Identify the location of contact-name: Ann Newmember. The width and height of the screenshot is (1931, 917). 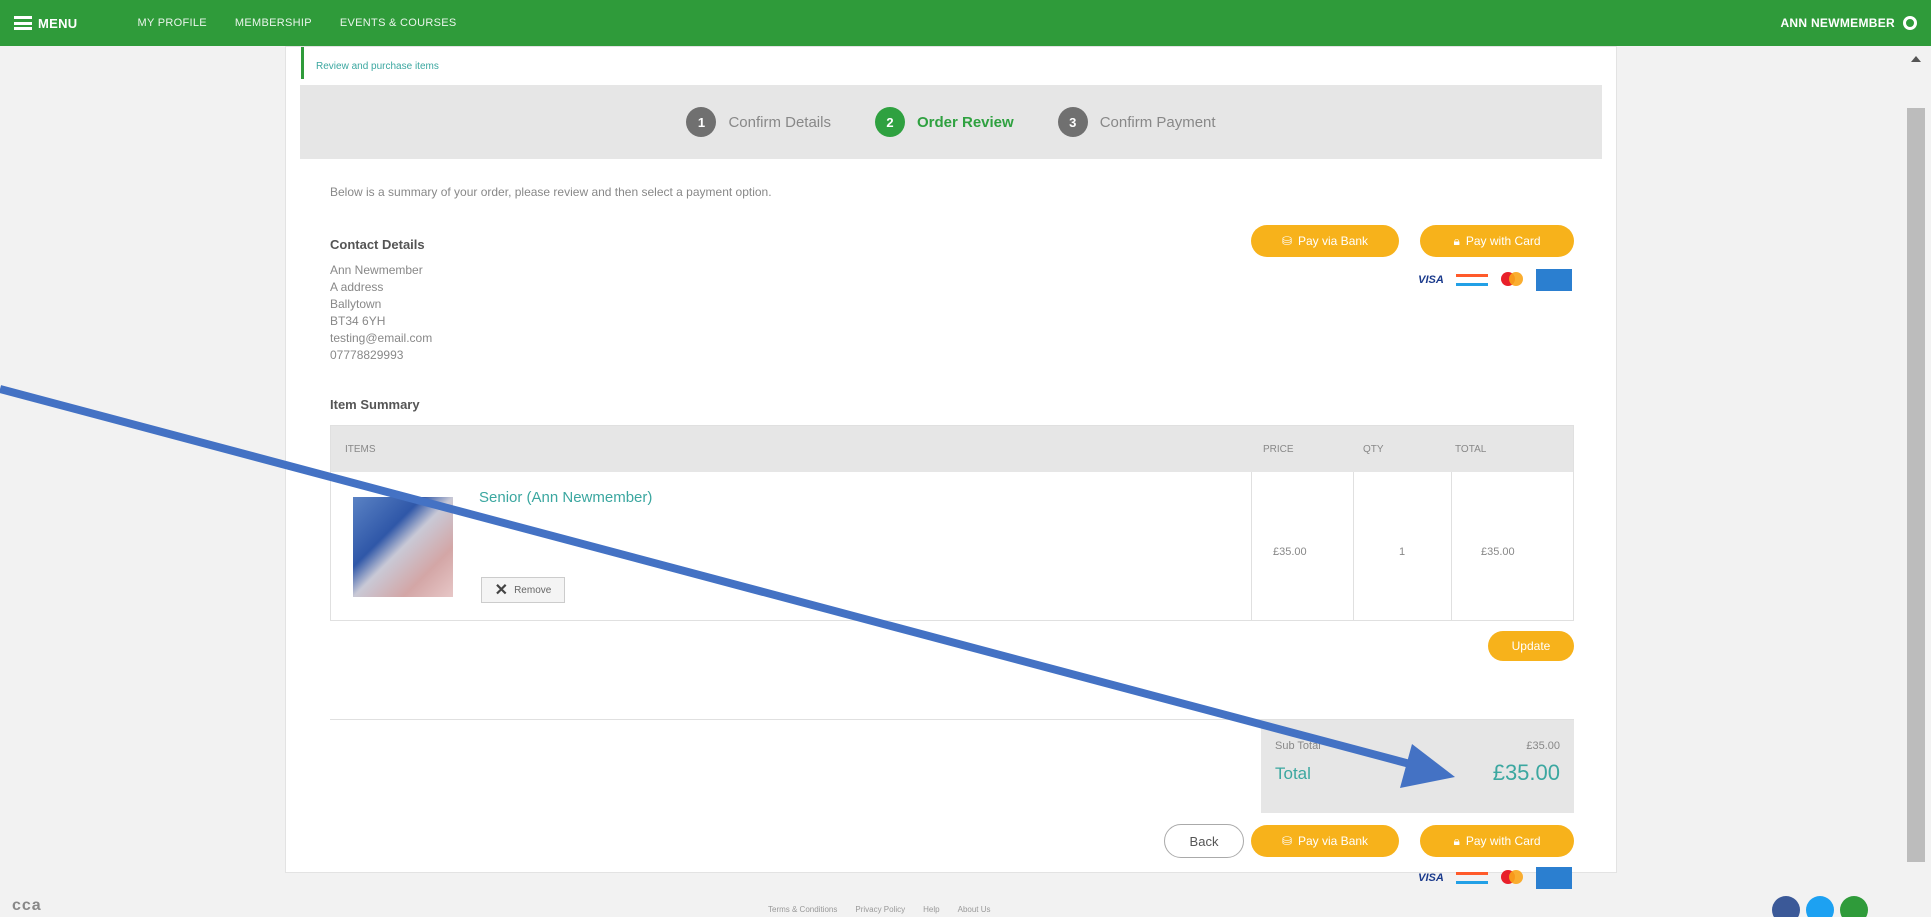
(376, 270).